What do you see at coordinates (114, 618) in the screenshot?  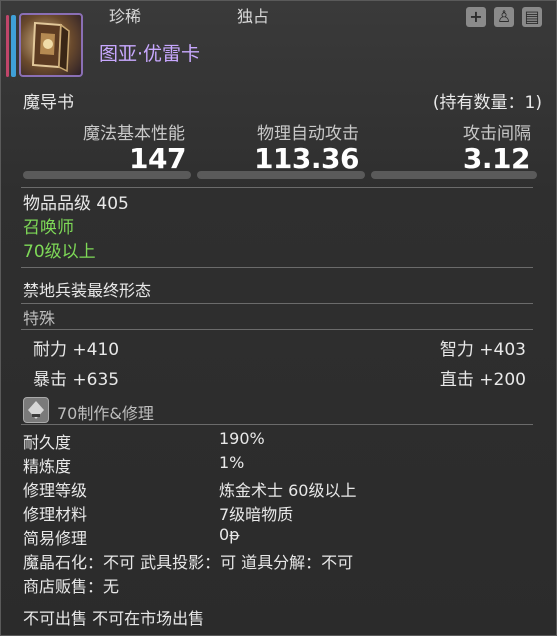 I see `sale-restrictions: 不可出售 不可在市场出售` at bounding box center [114, 618].